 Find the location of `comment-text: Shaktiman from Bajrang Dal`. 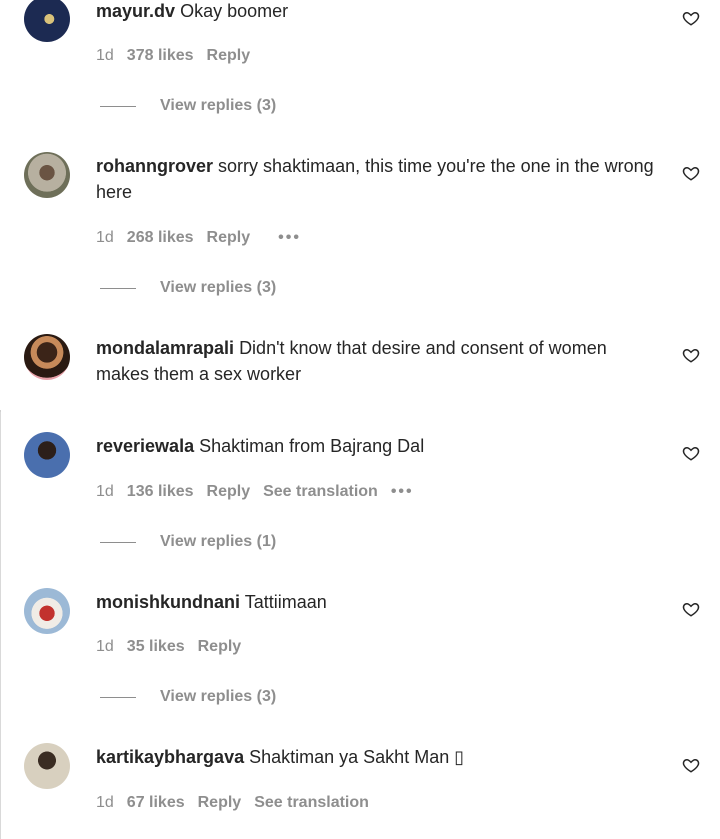

comment-text: Shaktiman from Bajrang Dal is located at coordinates (312, 446).